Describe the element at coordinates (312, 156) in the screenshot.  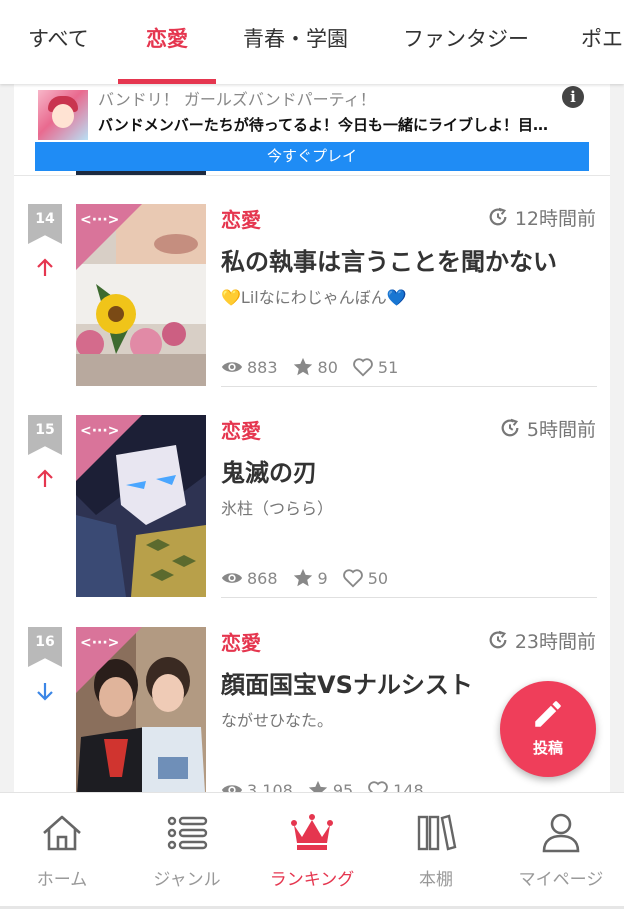
I see `ad-play-button: 今すぐプレイ` at that location.